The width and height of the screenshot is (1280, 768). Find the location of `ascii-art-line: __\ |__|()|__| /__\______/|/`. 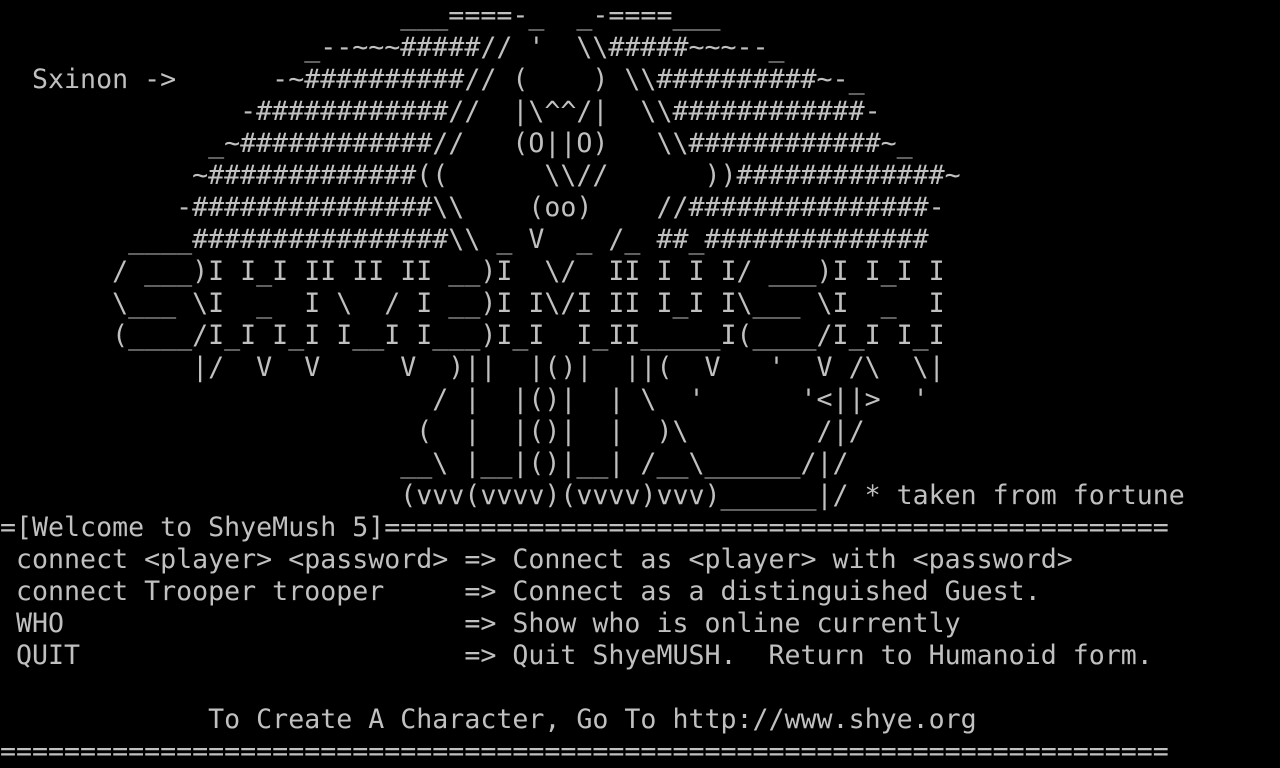

ascii-art-line: __\ |__|()|__| /__\______/|/ is located at coordinates (424, 463).